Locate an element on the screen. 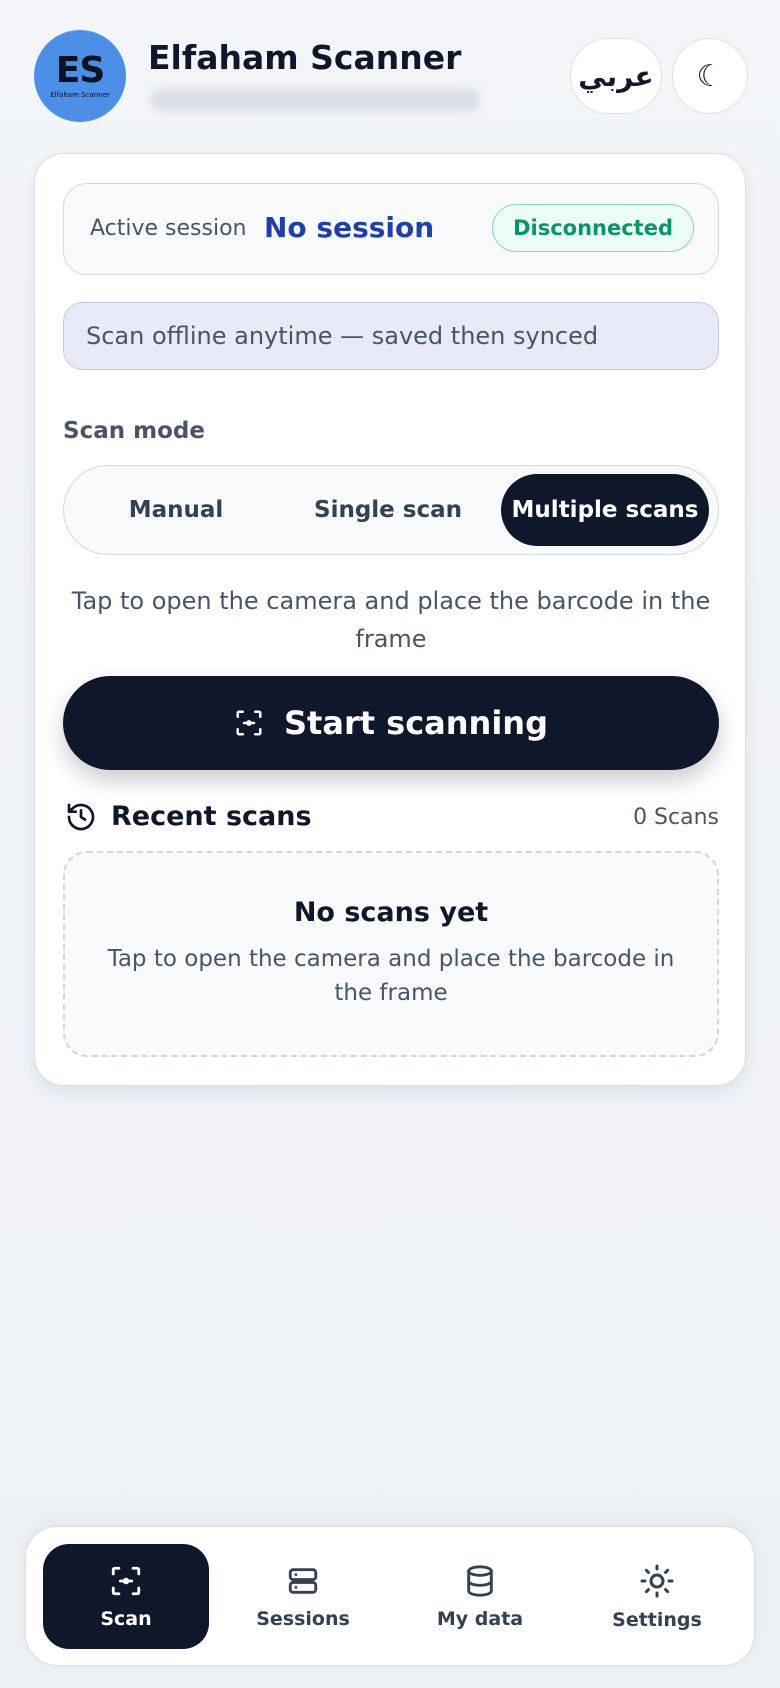 This screenshot has height=1688, width=780. database-icon is located at coordinates (480, 1580).